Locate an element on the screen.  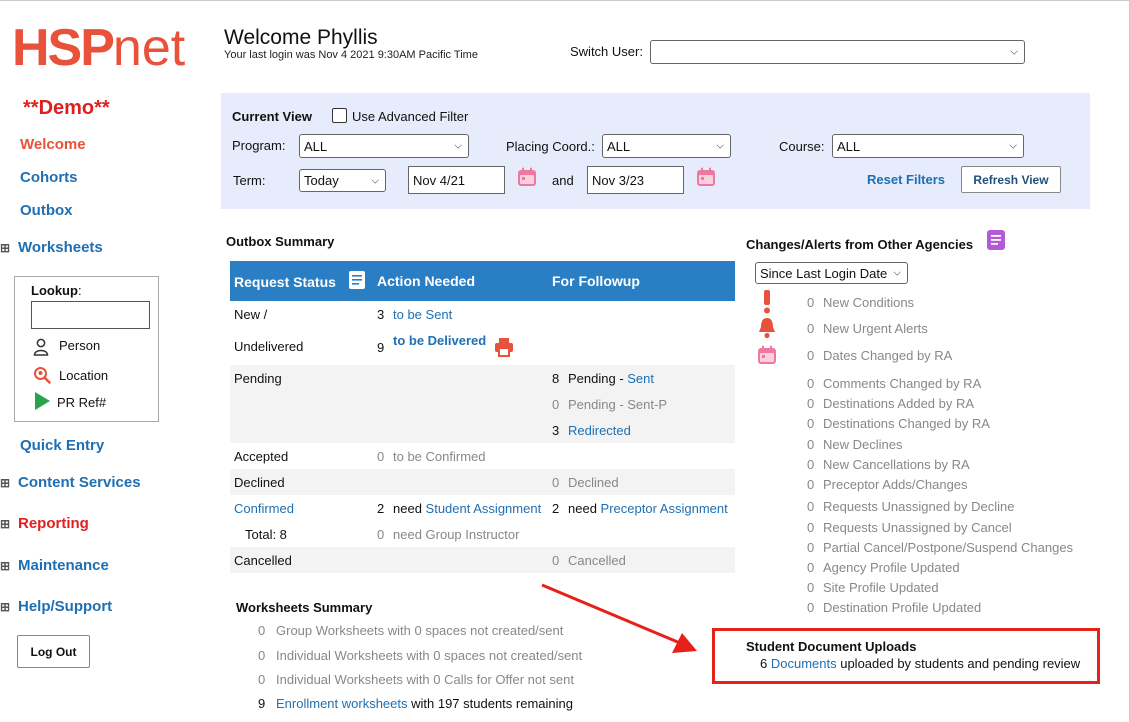
nav-help-support: Help/Support is located at coordinates (65, 606).